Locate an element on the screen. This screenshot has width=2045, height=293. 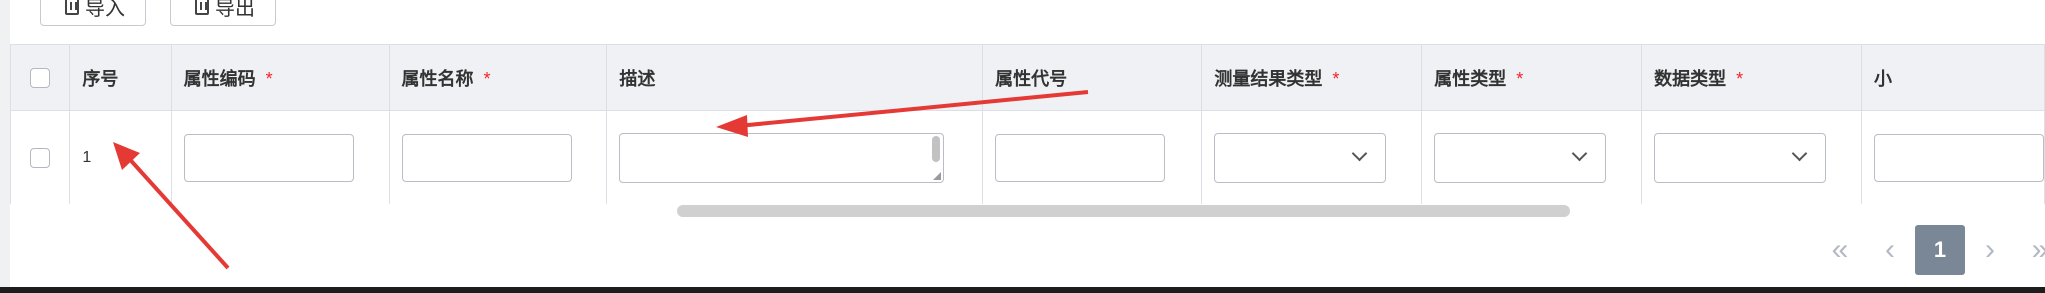
left-panel-edge is located at coordinates (5, 146).